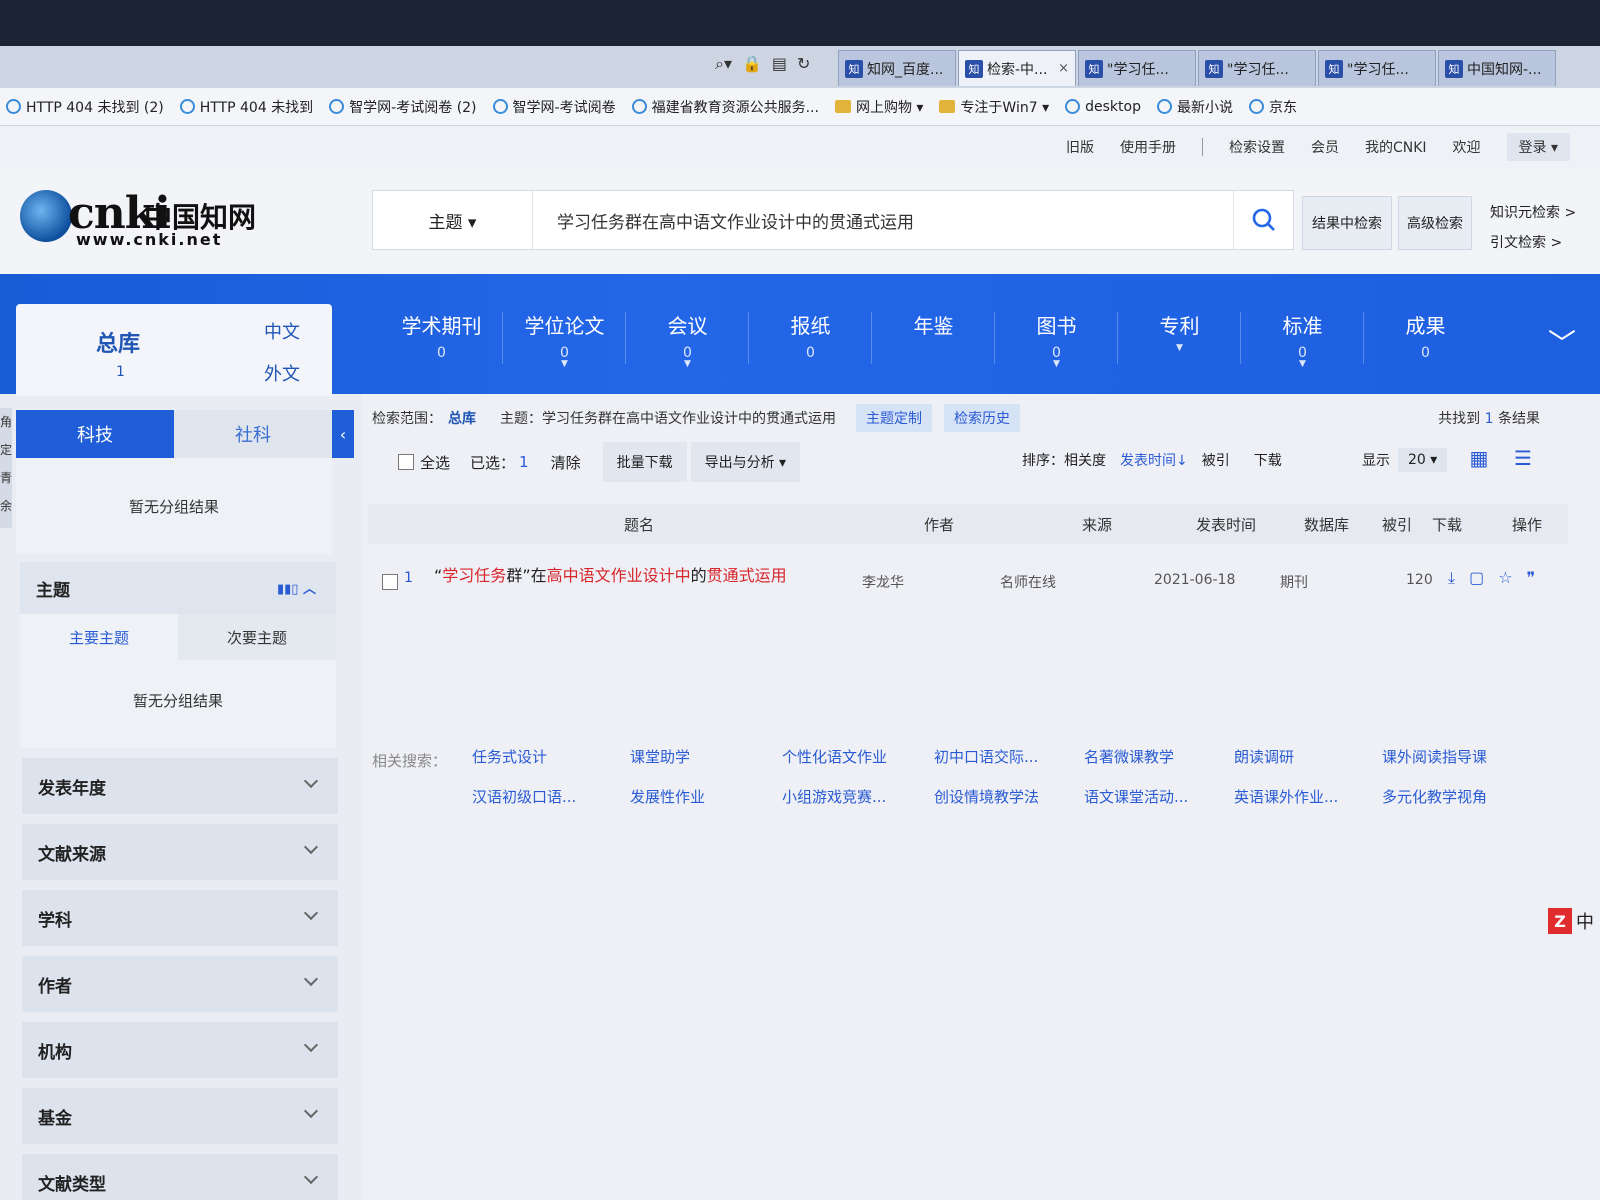  I want to click on search-input, so click(883, 220).